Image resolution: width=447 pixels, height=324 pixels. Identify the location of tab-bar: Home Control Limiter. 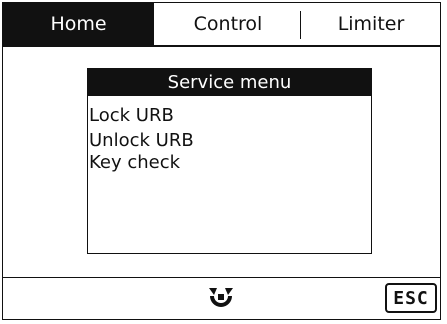
(221, 25).